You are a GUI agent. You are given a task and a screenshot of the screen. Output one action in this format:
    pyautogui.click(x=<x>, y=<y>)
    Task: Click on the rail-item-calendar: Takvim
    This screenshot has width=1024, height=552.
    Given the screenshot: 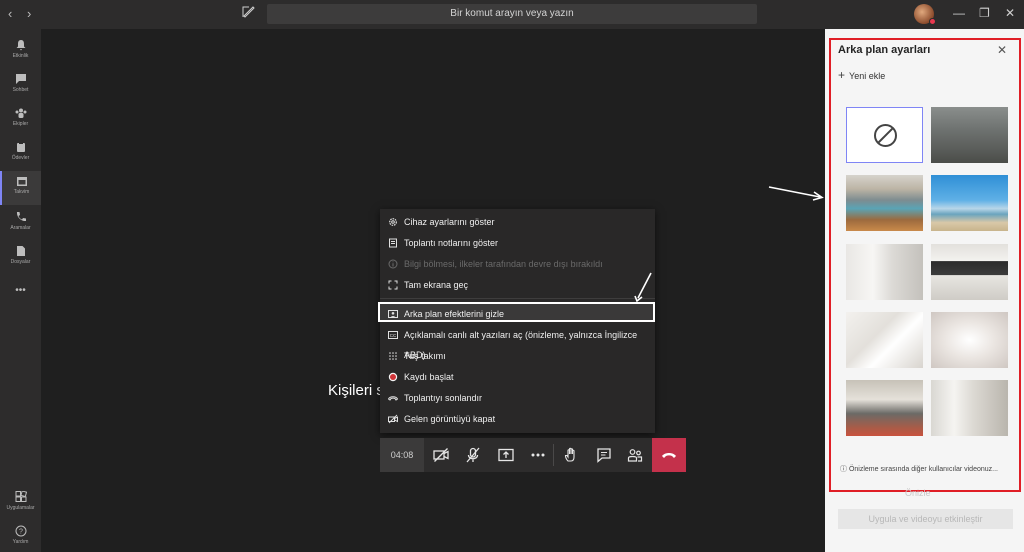 What is the action you would take?
    pyautogui.click(x=20, y=188)
    